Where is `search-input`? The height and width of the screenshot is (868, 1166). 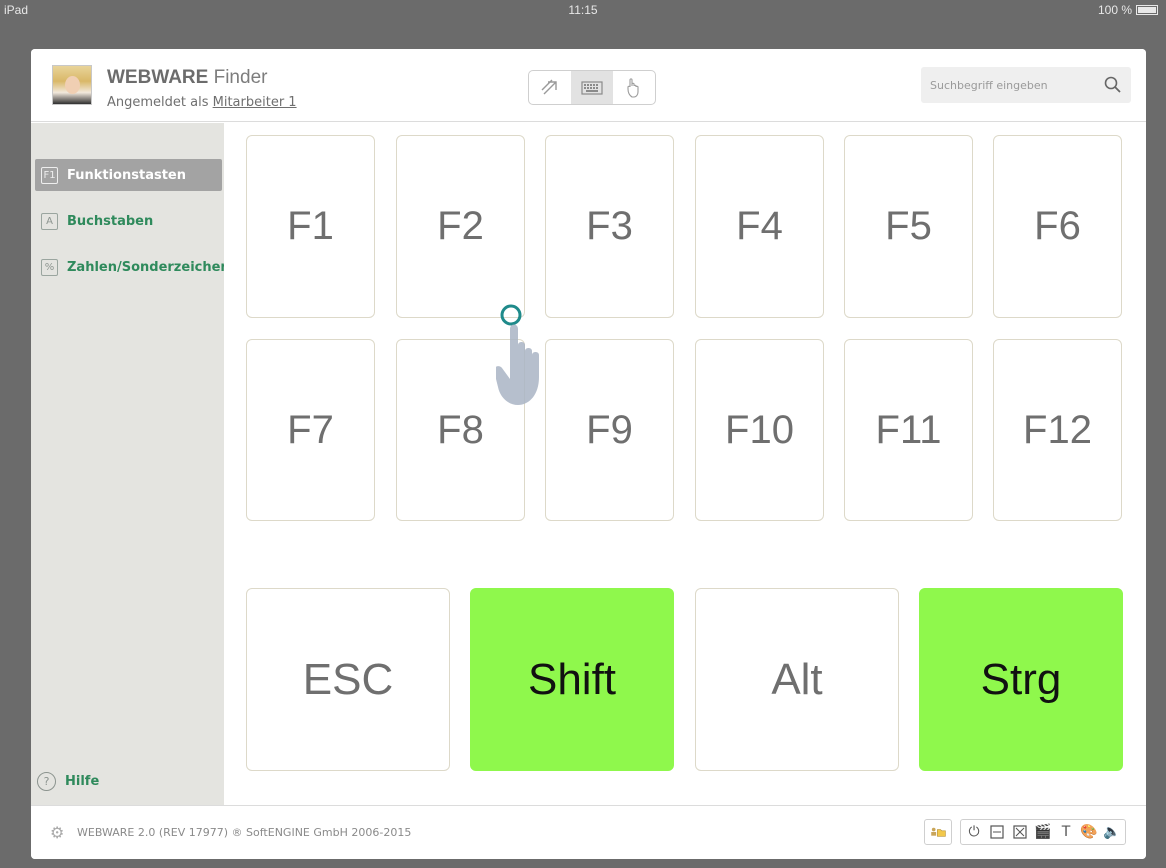 search-input is located at coordinates (1006, 85).